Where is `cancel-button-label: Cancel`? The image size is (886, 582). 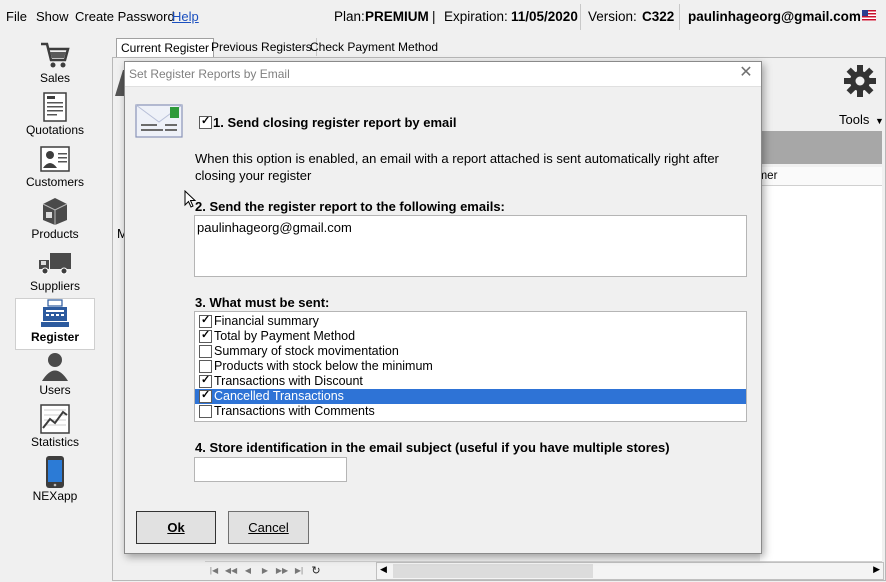
cancel-button-label: Cancel is located at coordinates (268, 527).